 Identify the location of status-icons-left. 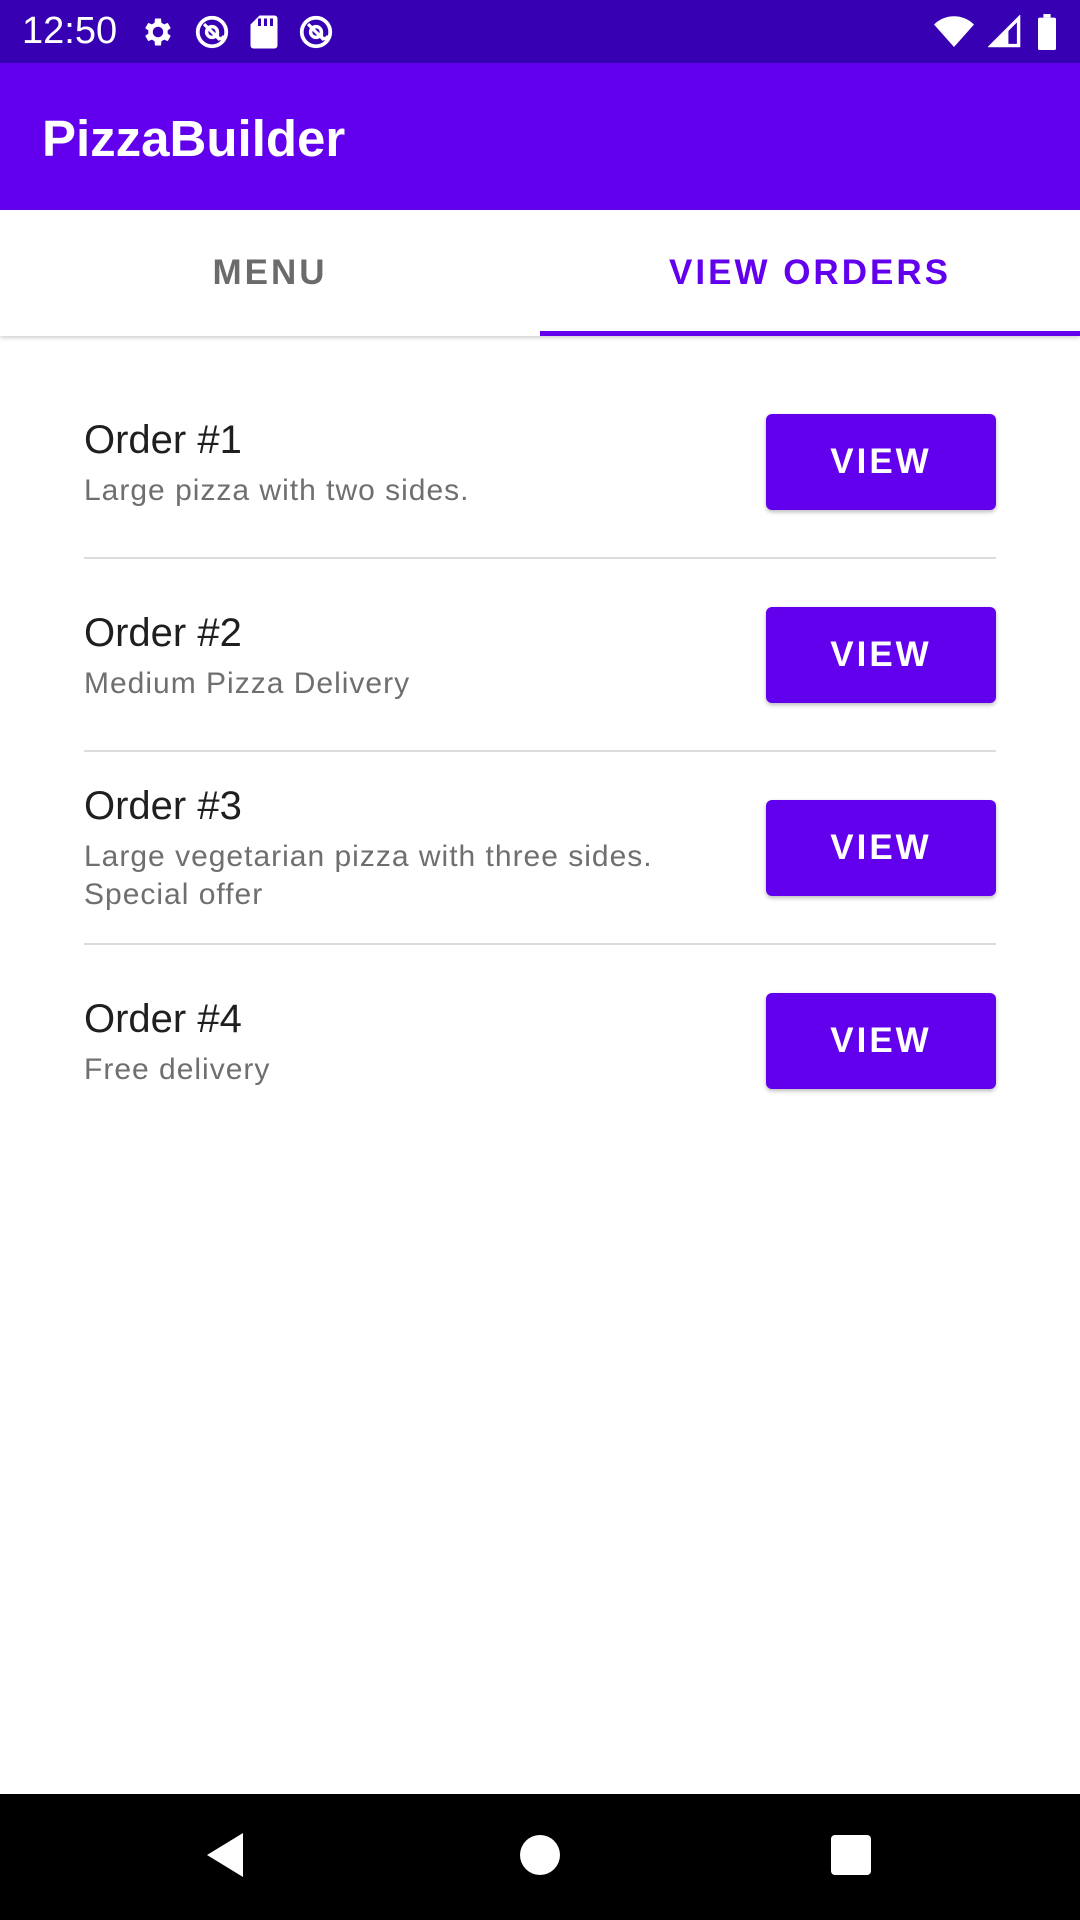
(237, 32).